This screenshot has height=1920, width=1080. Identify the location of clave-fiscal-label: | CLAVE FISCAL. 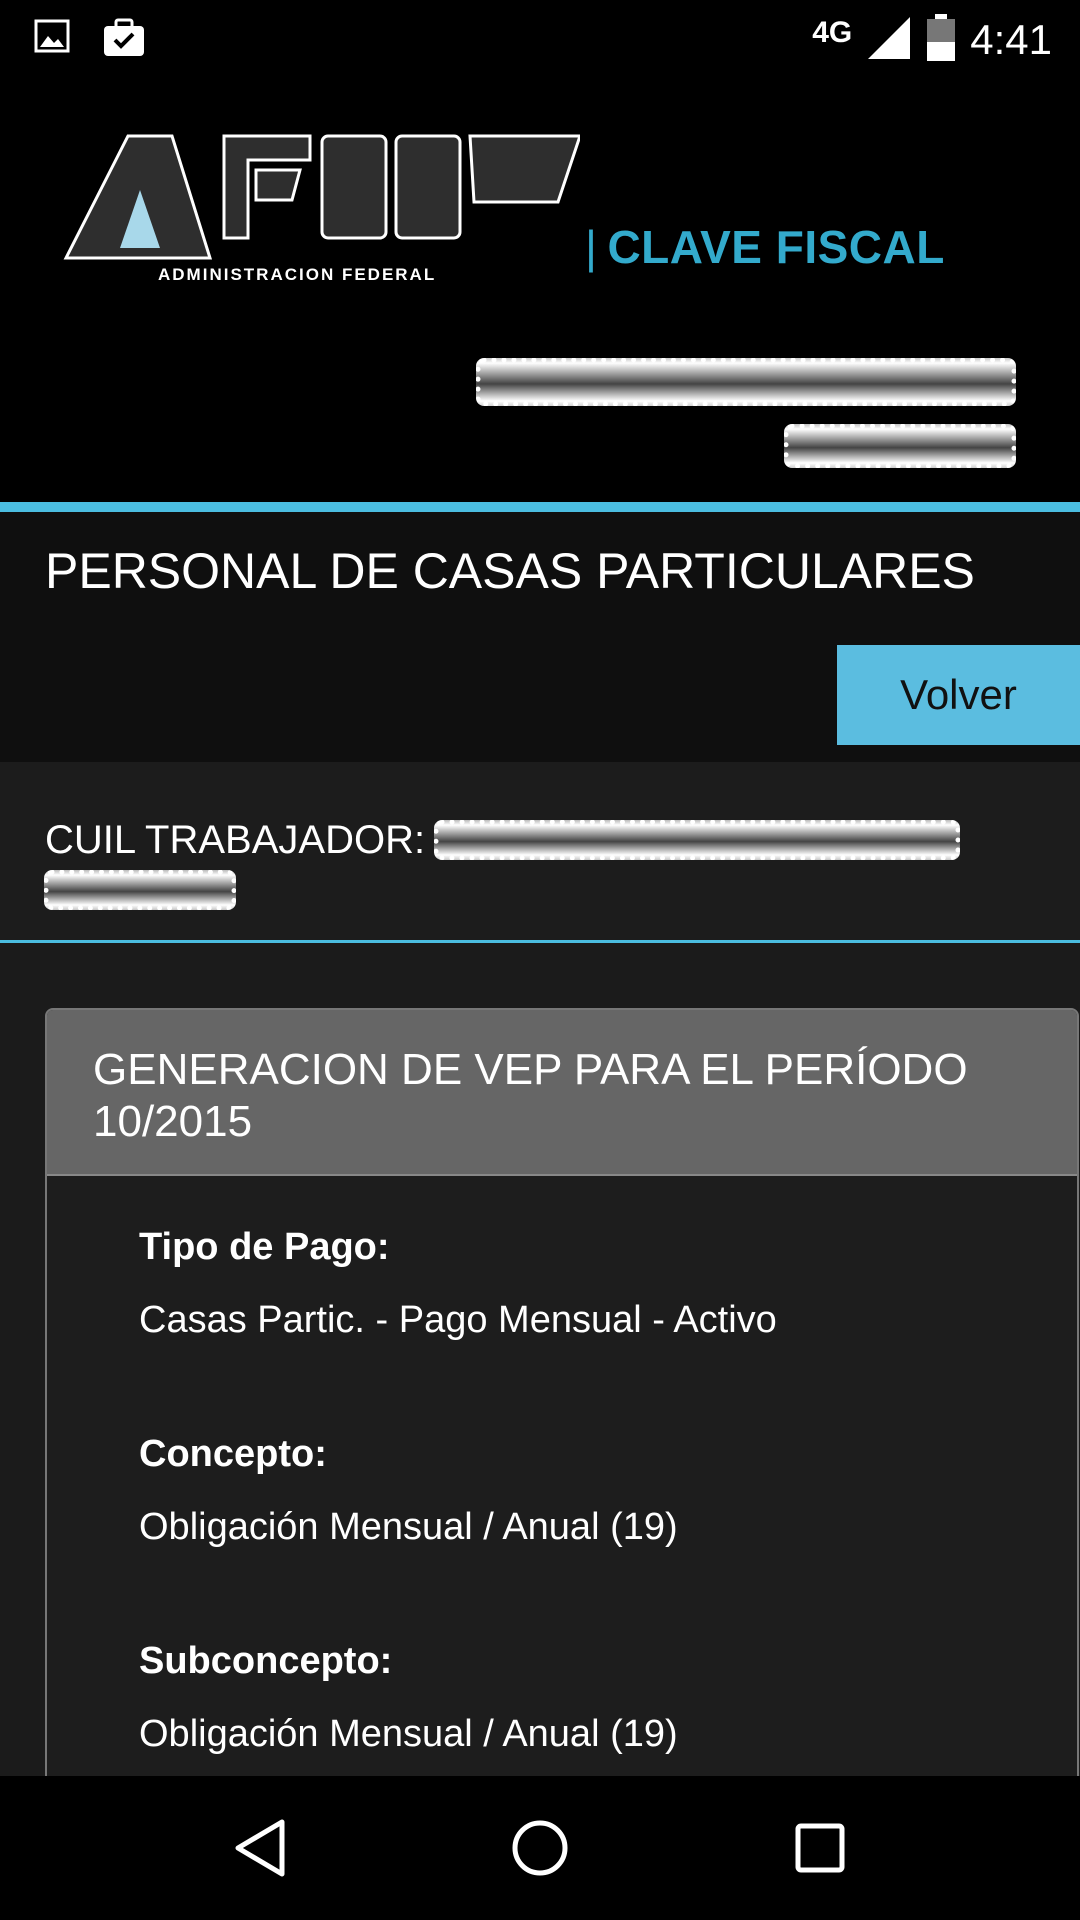
(765, 247).